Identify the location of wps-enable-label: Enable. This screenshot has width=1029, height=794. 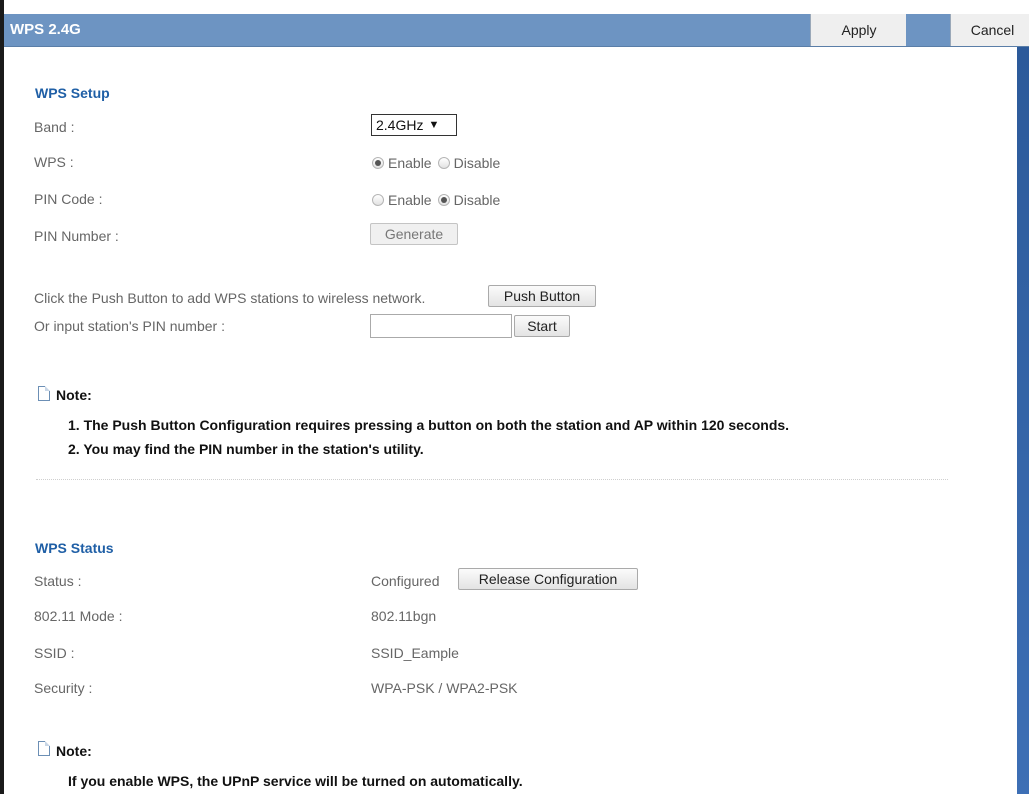
(410, 163).